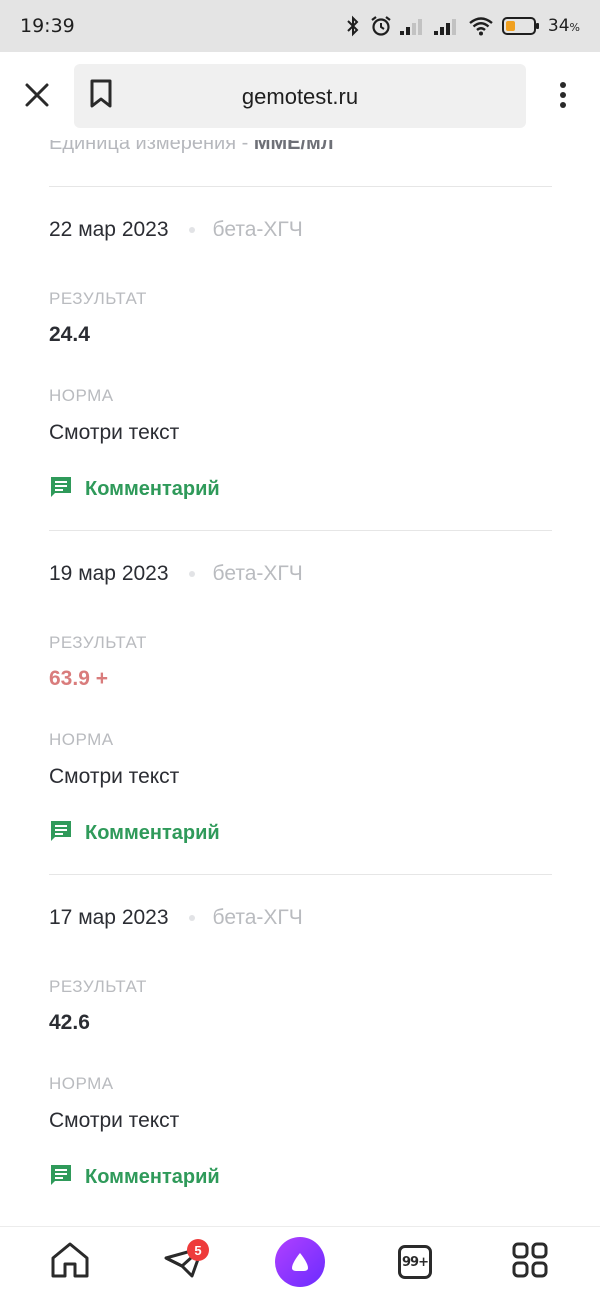  What do you see at coordinates (78, 678) in the screenshot?
I see `result-value-abnormal: 63.9 +` at bounding box center [78, 678].